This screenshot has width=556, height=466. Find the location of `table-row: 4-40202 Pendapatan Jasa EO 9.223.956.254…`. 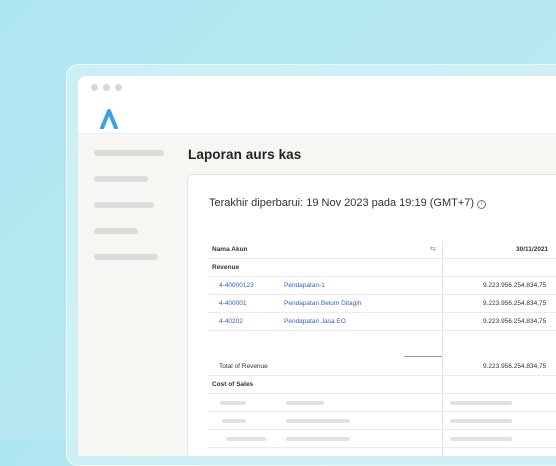

table-row: 4-40202 Pendapatan Jasa EO 9.223.956.254… is located at coordinates (382, 322).